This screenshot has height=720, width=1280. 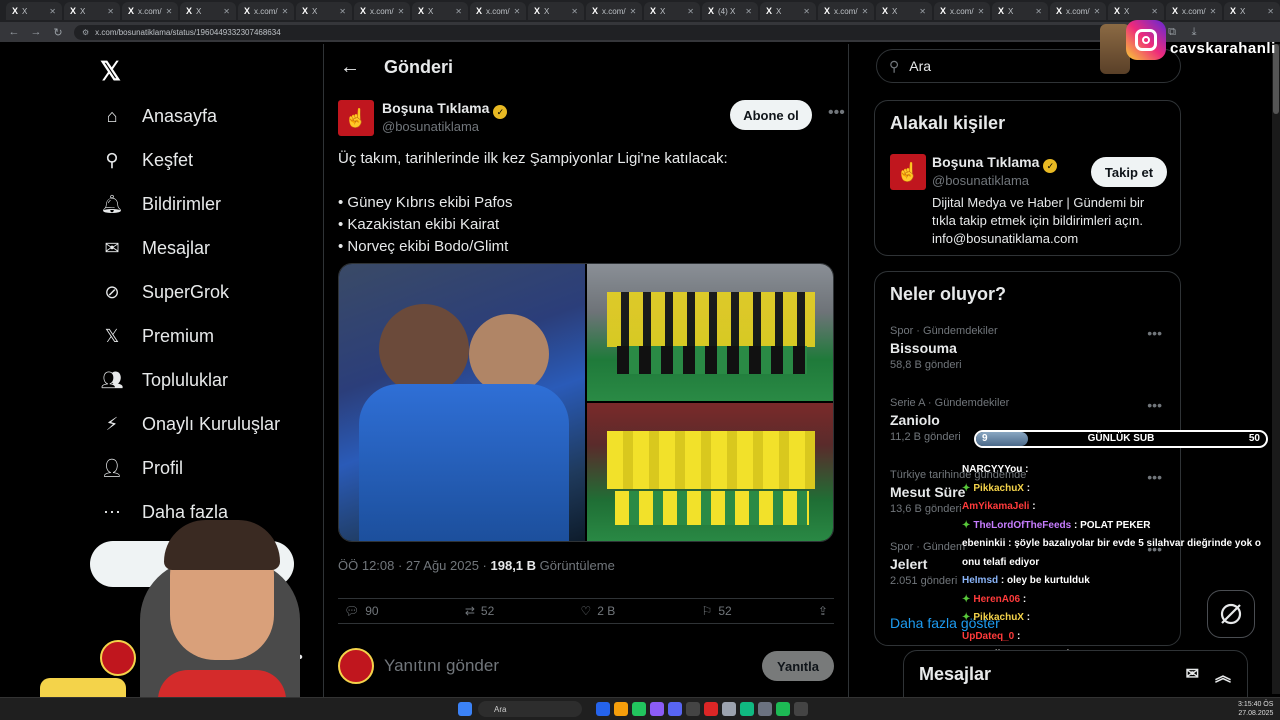 I want to click on reload-icon: ↻, so click(x=58, y=32).